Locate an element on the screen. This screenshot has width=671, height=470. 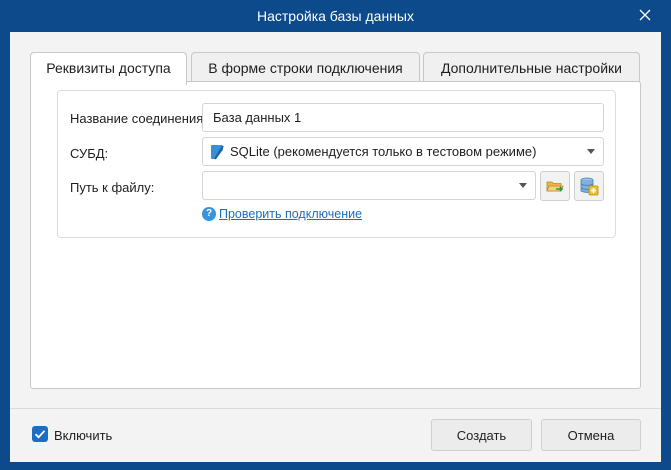
connection-name-label: Название соединения: is located at coordinates (138, 118).